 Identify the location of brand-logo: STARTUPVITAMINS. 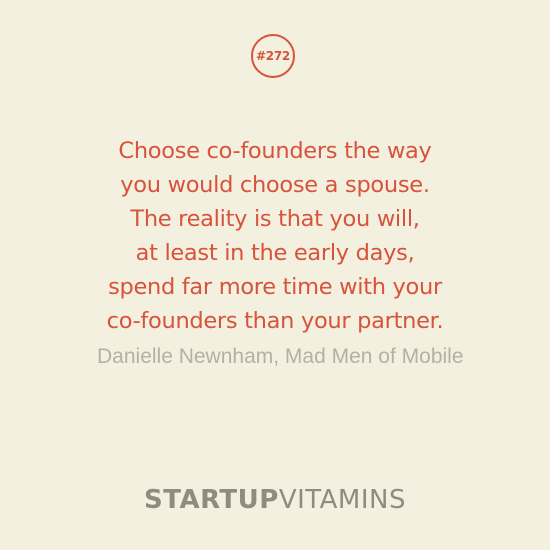
(275, 500).